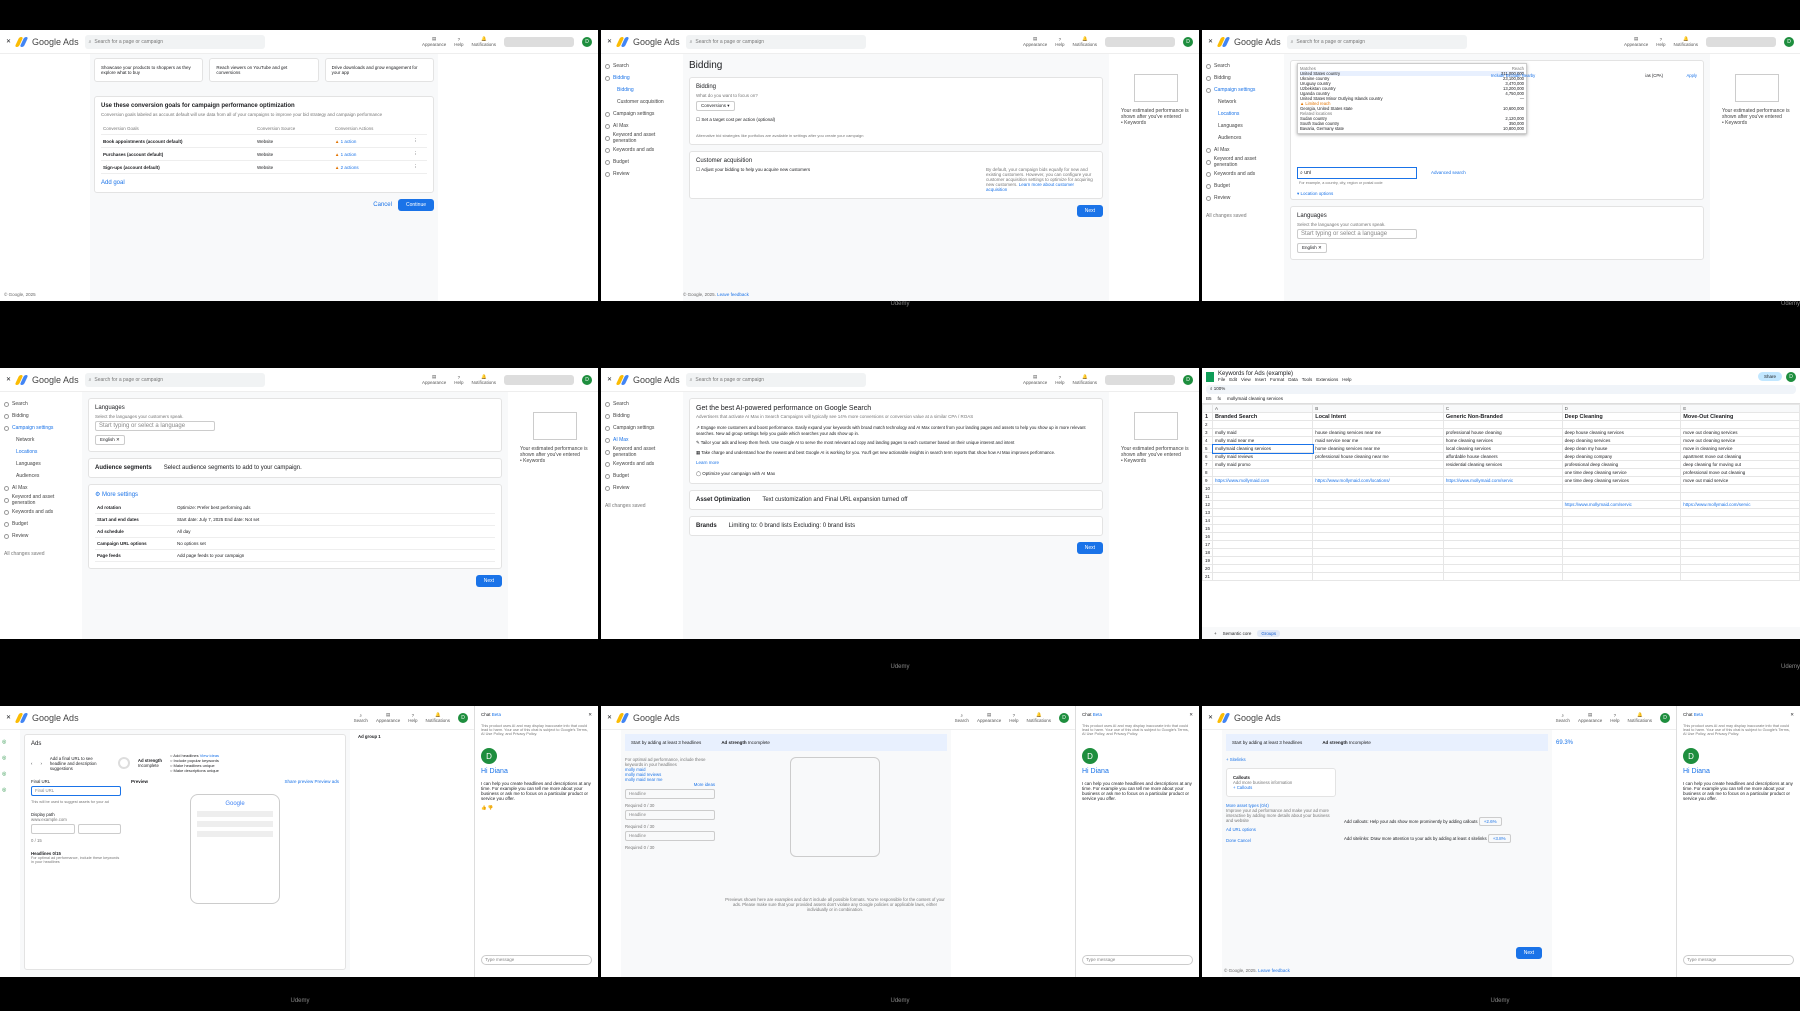 This screenshot has height=1011, width=1800. Describe the element at coordinates (39, 440) in the screenshot. I see `sidebar-sub-network: Network` at that location.